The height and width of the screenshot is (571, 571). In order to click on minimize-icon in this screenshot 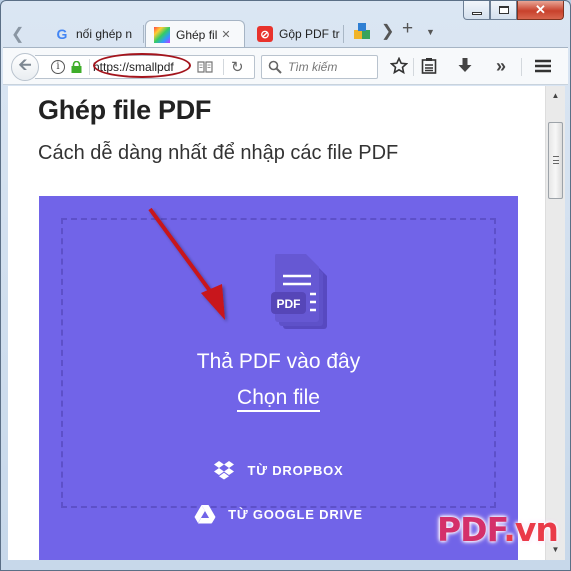, I will do `click(476, 13)`.